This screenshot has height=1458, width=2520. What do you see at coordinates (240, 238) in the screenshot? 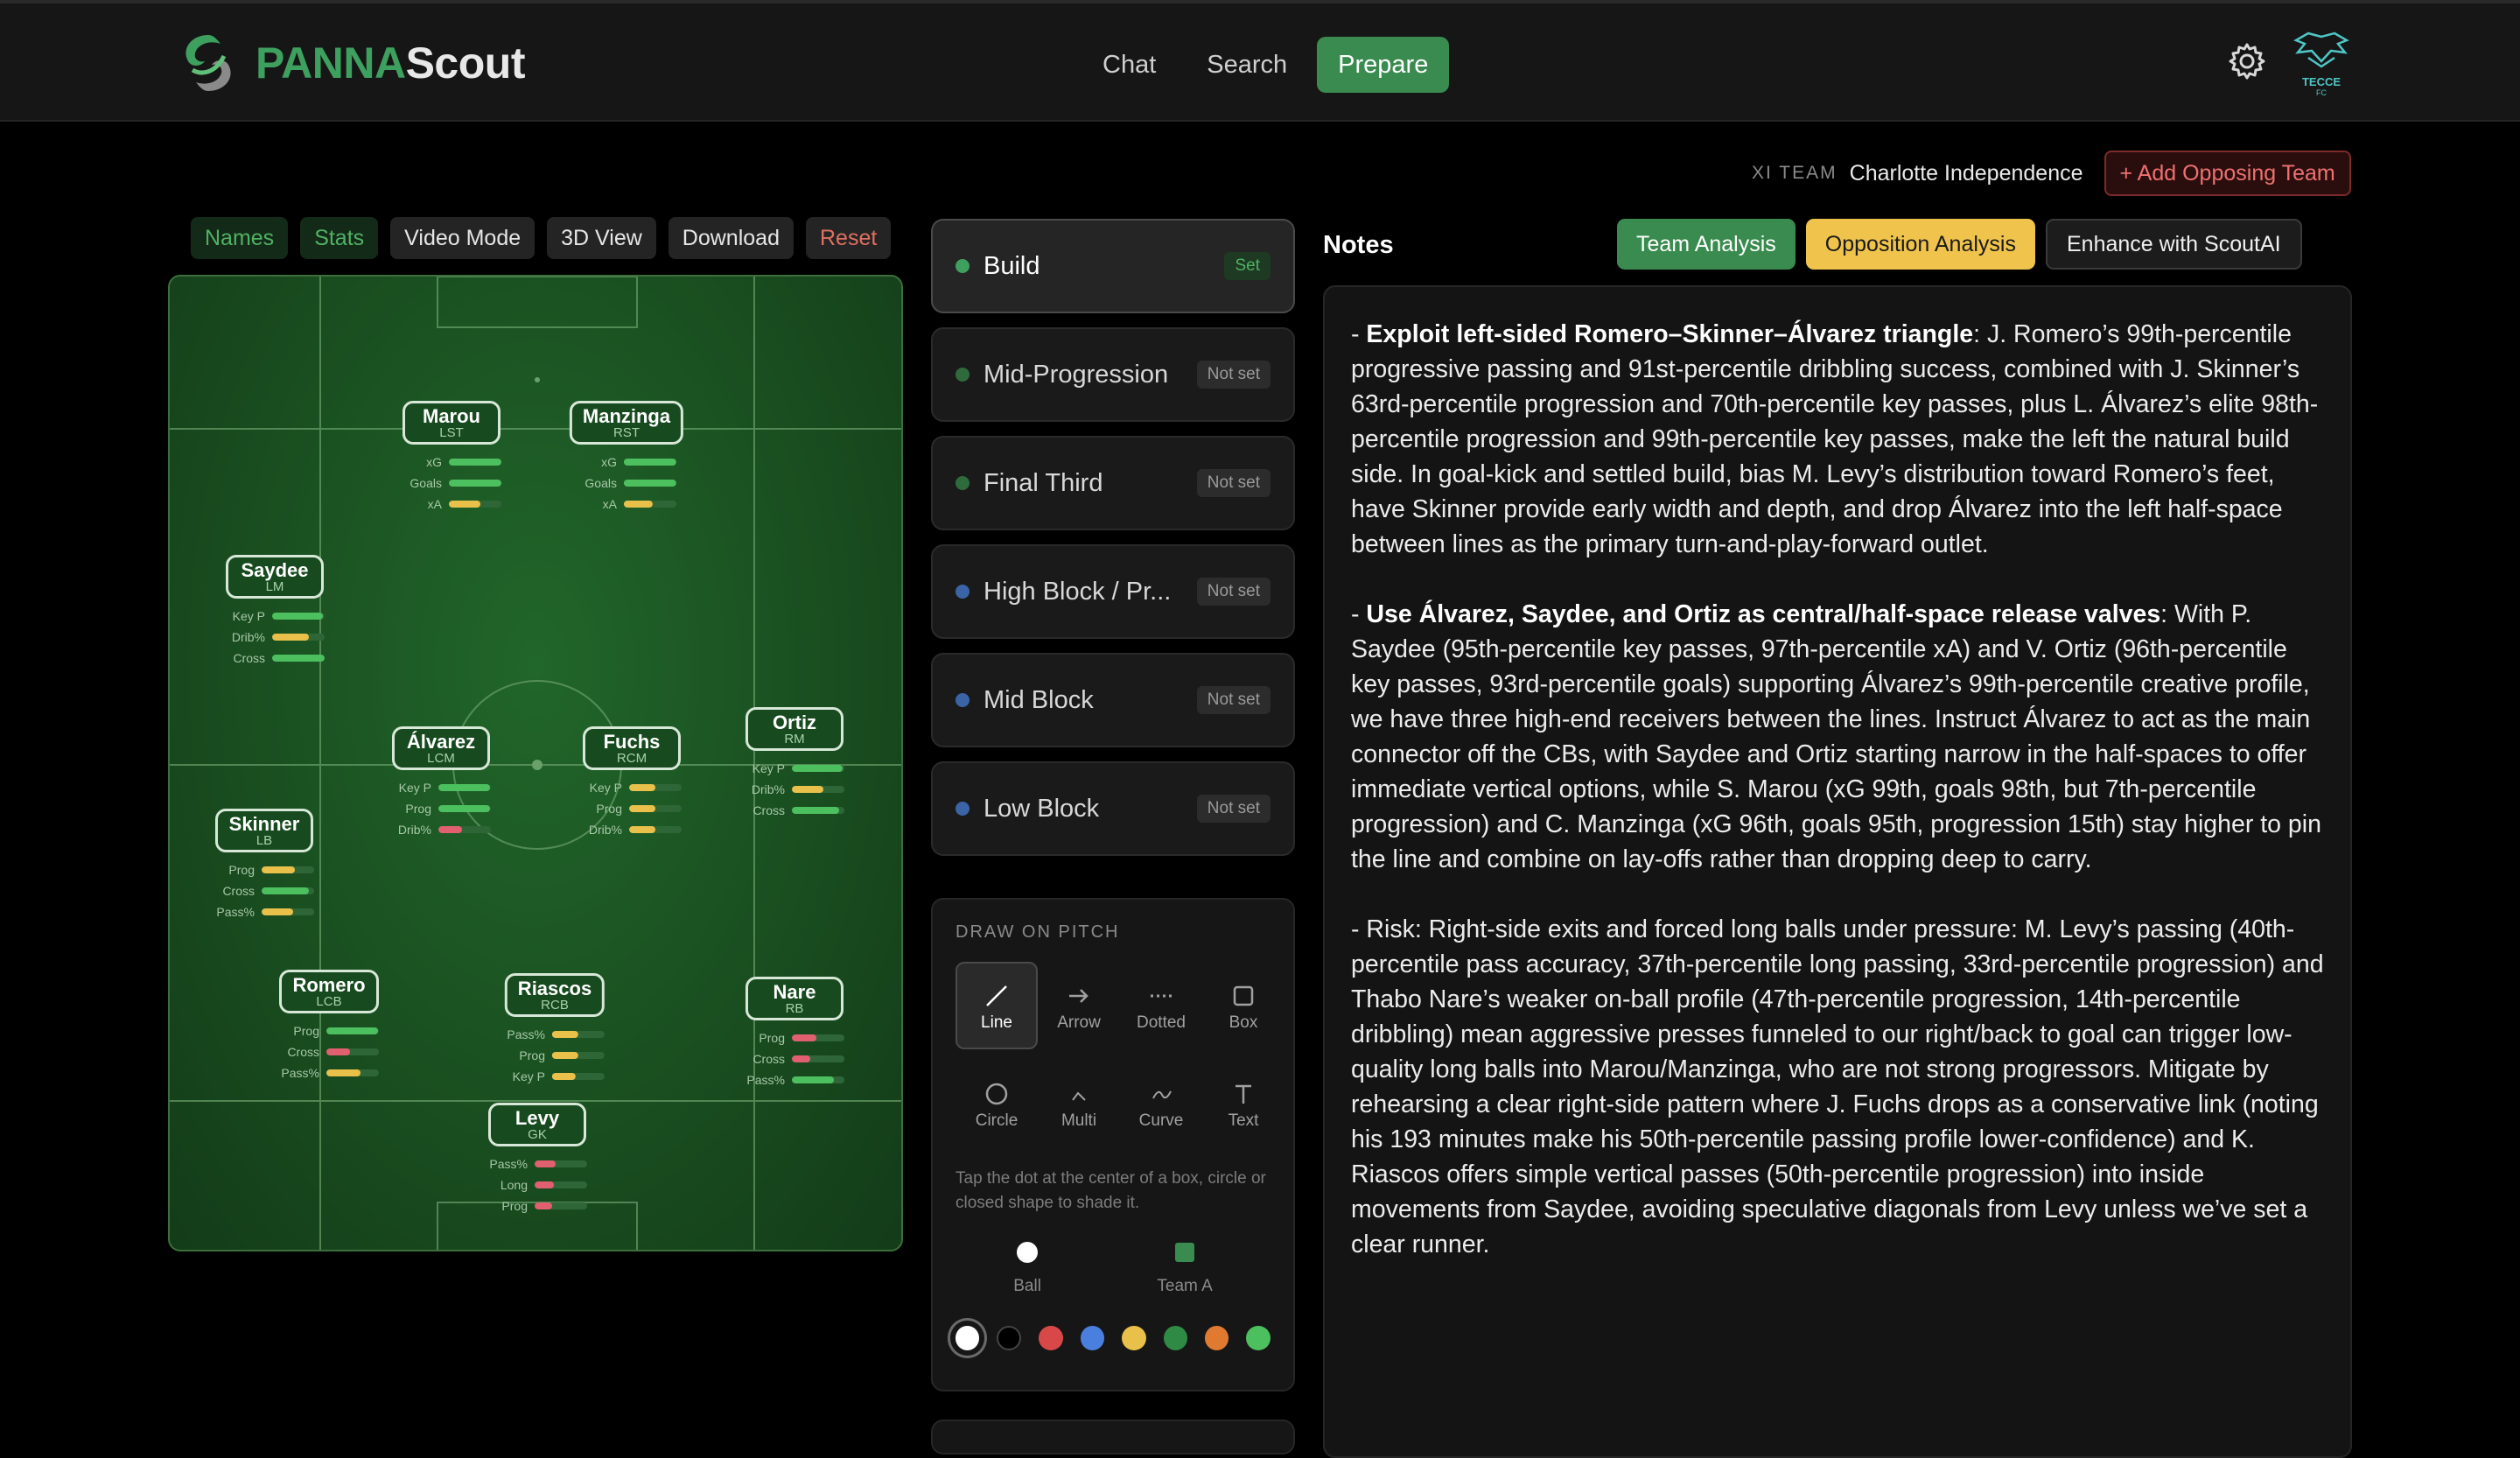
I see `names-toggle: Names` at bounding box center [240, 238].